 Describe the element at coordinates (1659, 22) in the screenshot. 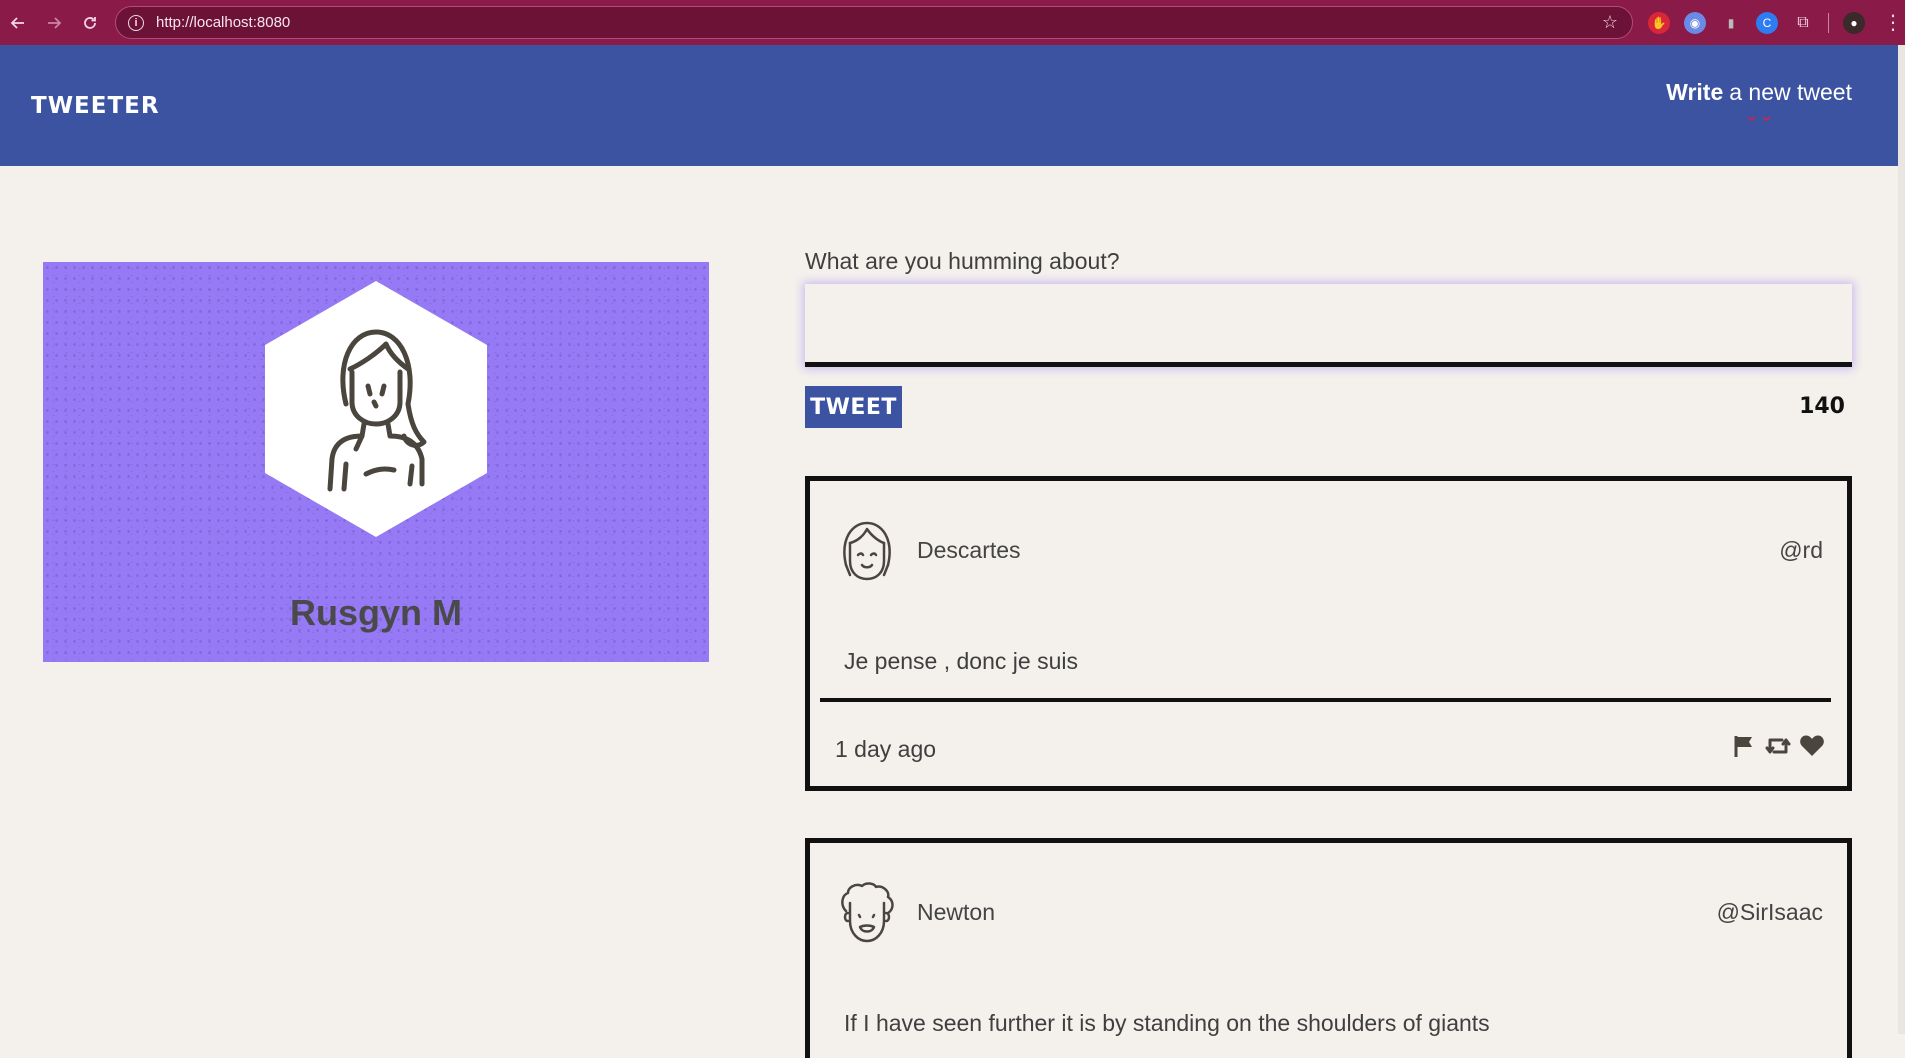

I see `extension-icon: ✋` at that location.